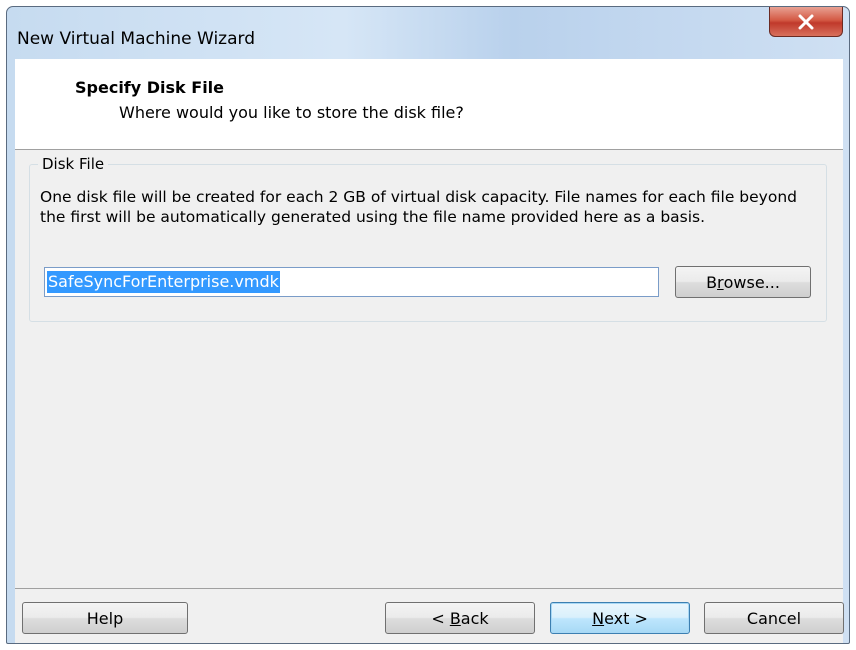 Image resolution: width=856 pixels, height=650 pixels. I want to click on close-button, so click(806, 22).